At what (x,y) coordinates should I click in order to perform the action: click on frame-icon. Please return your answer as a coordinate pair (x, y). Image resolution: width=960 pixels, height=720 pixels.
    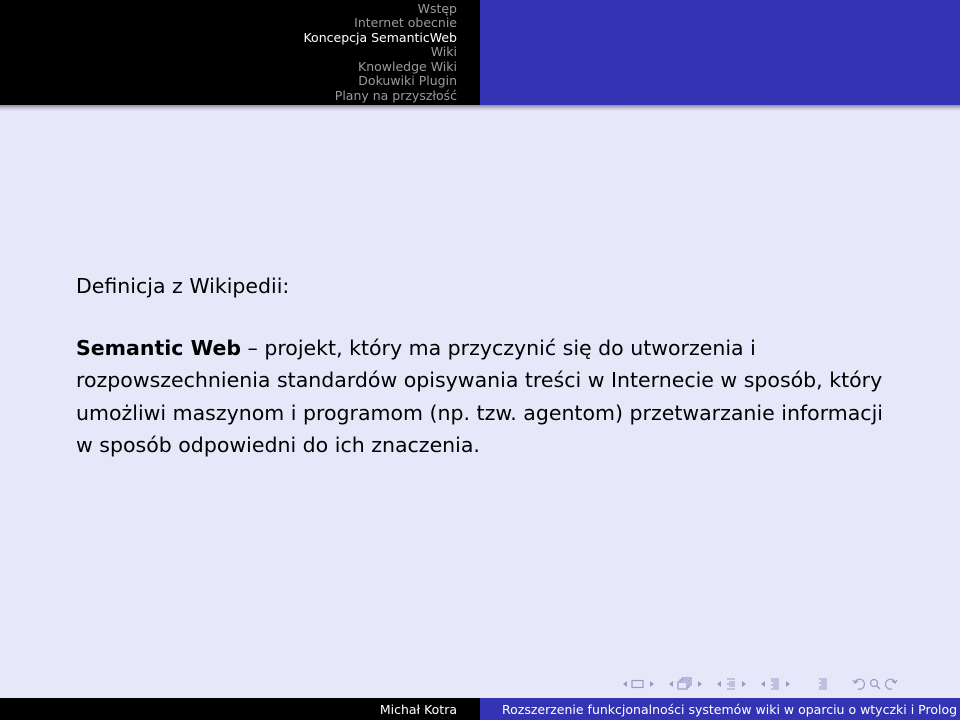
    Looking at the image, I should click on (638, 684).